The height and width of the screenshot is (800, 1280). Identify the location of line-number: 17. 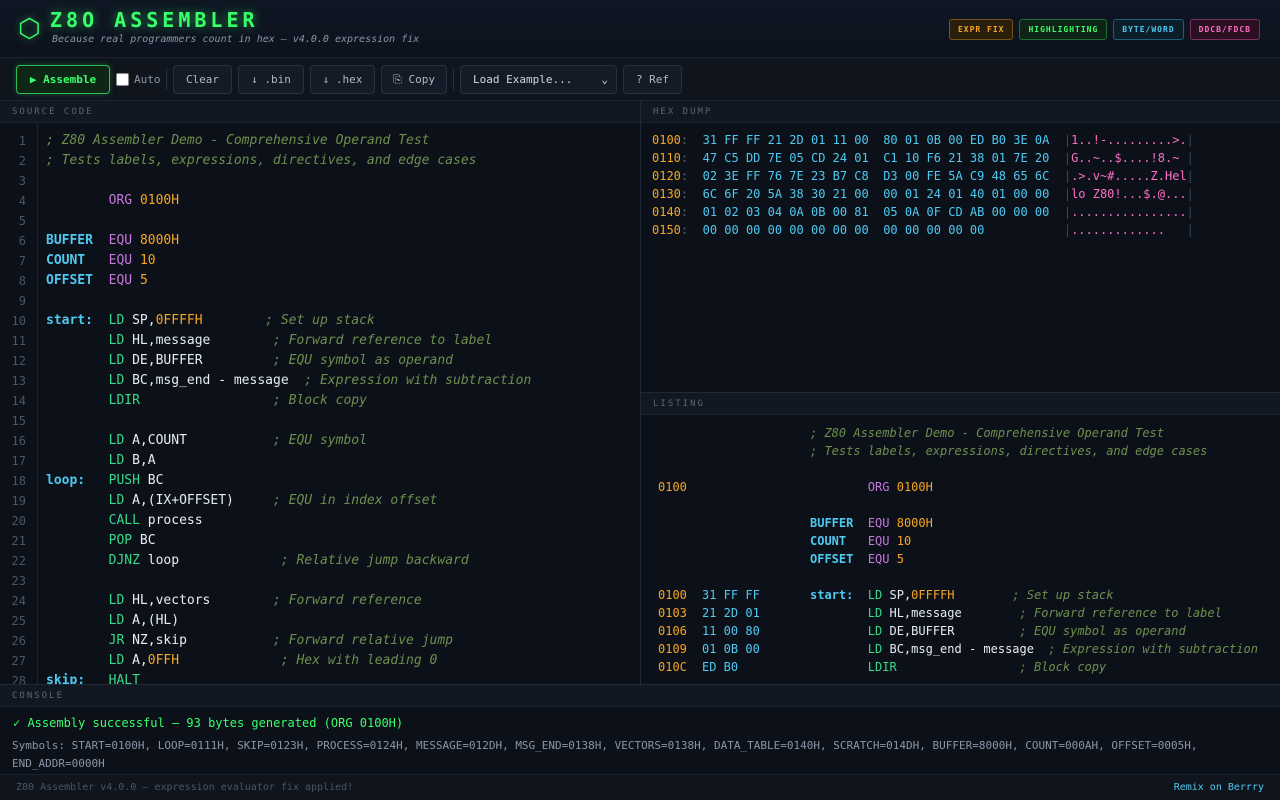
(18, 461).